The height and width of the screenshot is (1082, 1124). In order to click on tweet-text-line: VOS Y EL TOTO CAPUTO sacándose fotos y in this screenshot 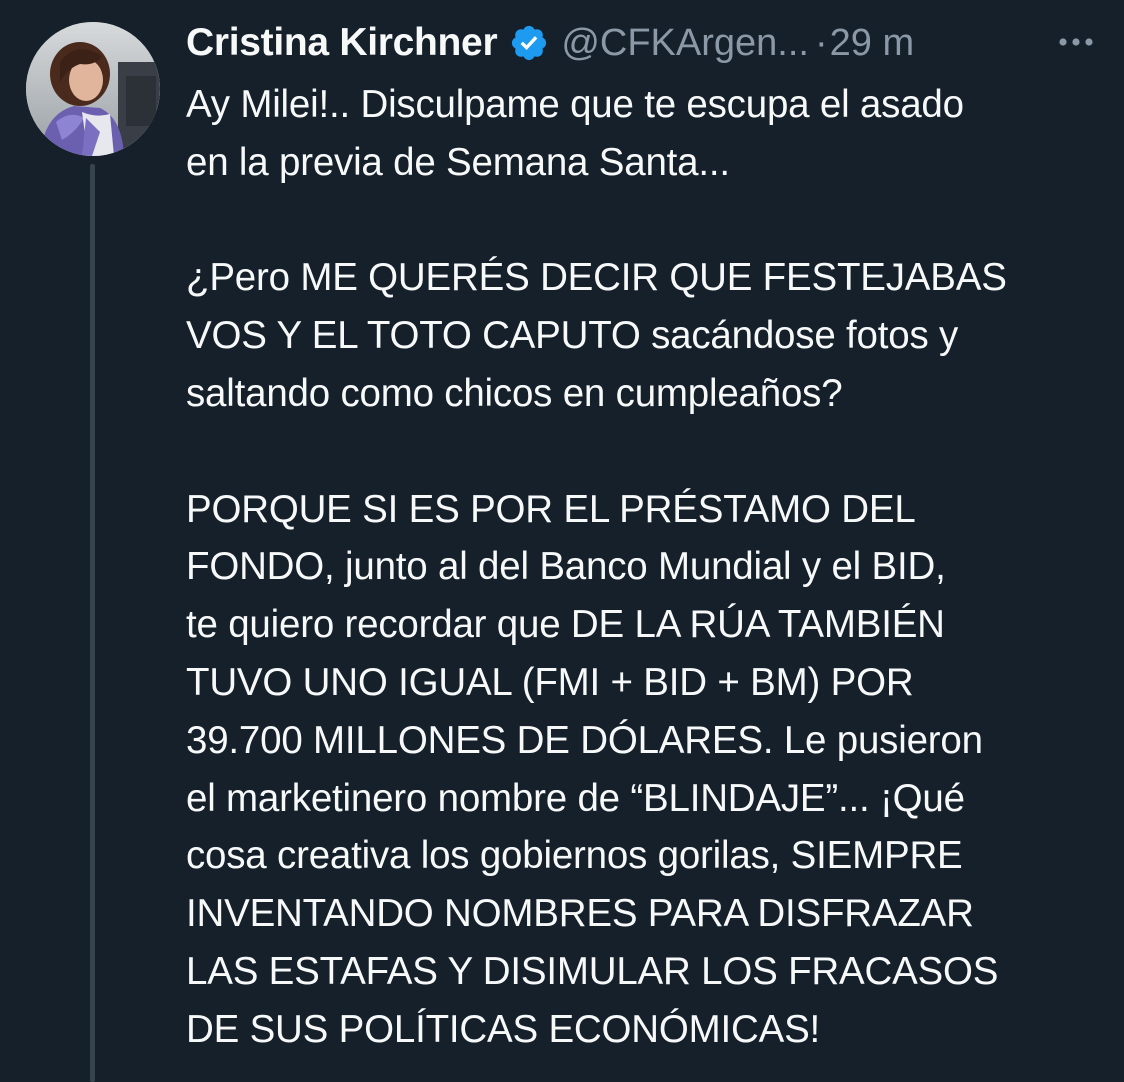, I will do `click(572, 336)`.